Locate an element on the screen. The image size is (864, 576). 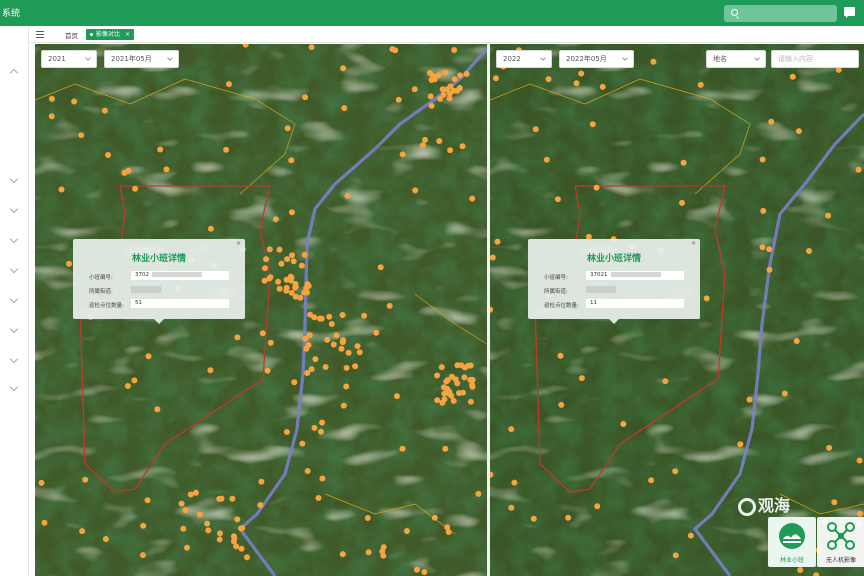
place-type-select: 地名 is located at coordinates (736, 59).